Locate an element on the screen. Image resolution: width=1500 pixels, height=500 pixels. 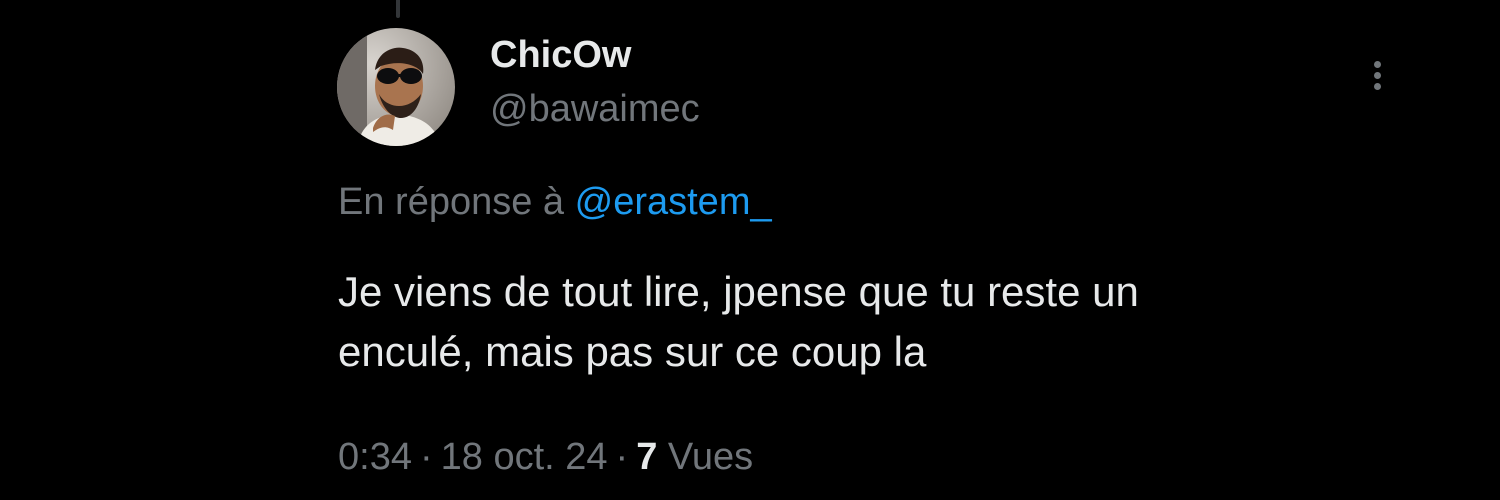
tweet-text-line: enculé, mais pas sur ce coup la is located at coordinates (632, 351).